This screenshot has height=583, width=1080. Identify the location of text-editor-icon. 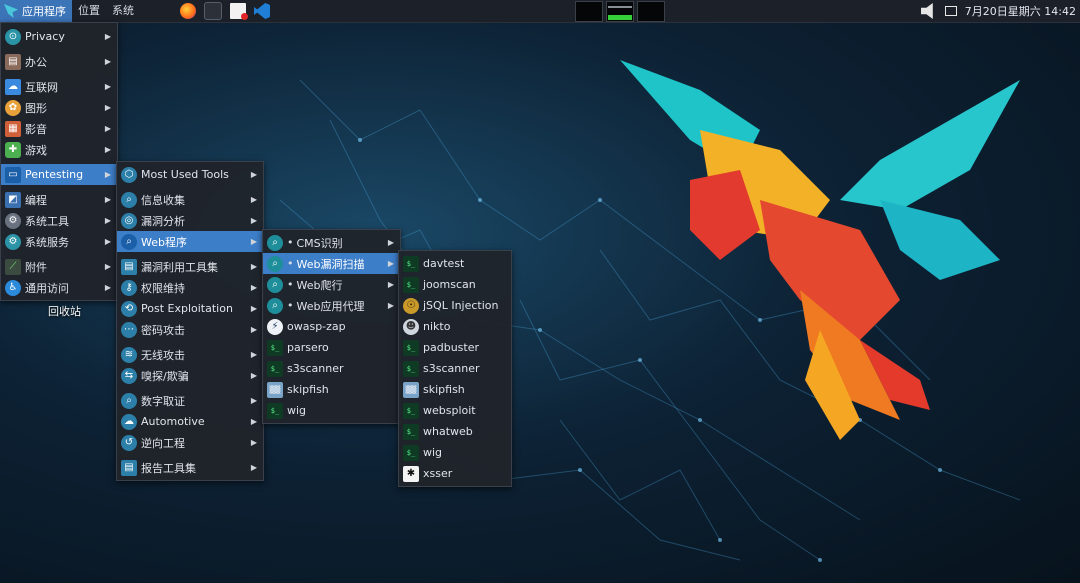
(239, 11).